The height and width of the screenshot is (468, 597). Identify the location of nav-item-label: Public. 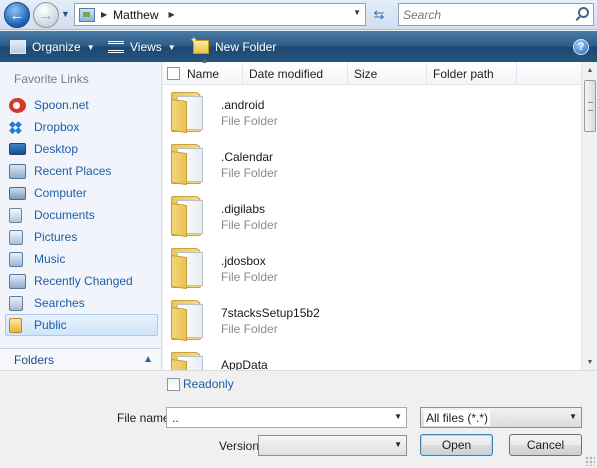
(50, 325).